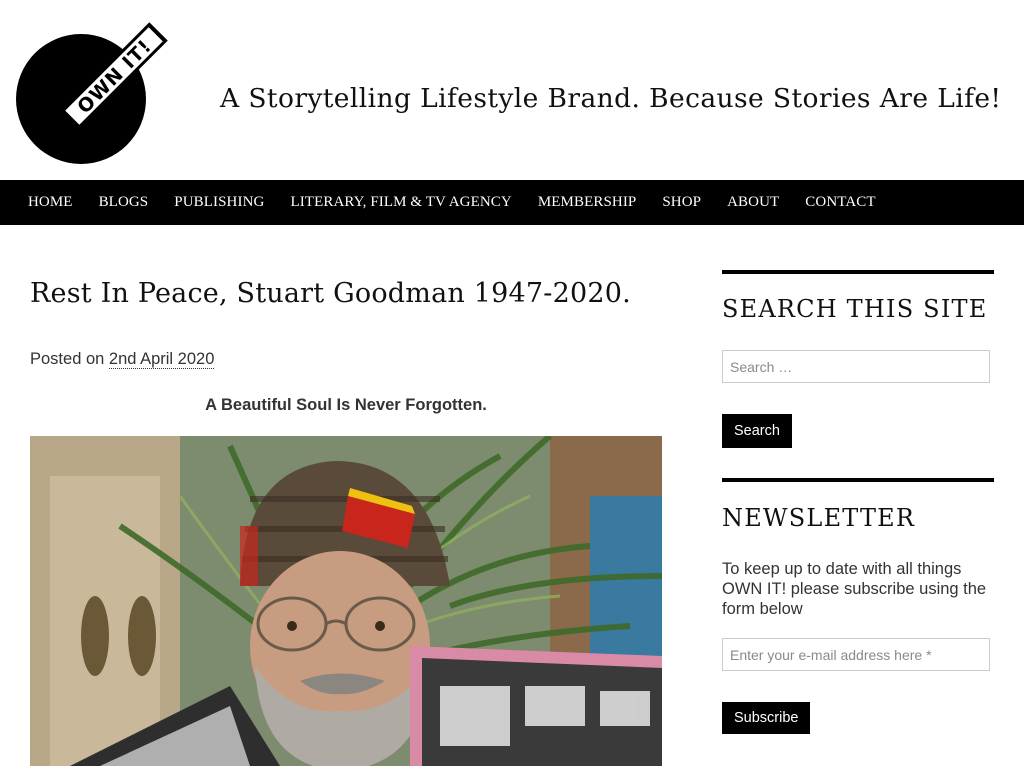 The height and width of the screenshot is (766, 1024). What do you see at coordinates (766, 718) in the screenshot?
I see `subscribe-button: Subscribe` at bounding box center [766, 718].